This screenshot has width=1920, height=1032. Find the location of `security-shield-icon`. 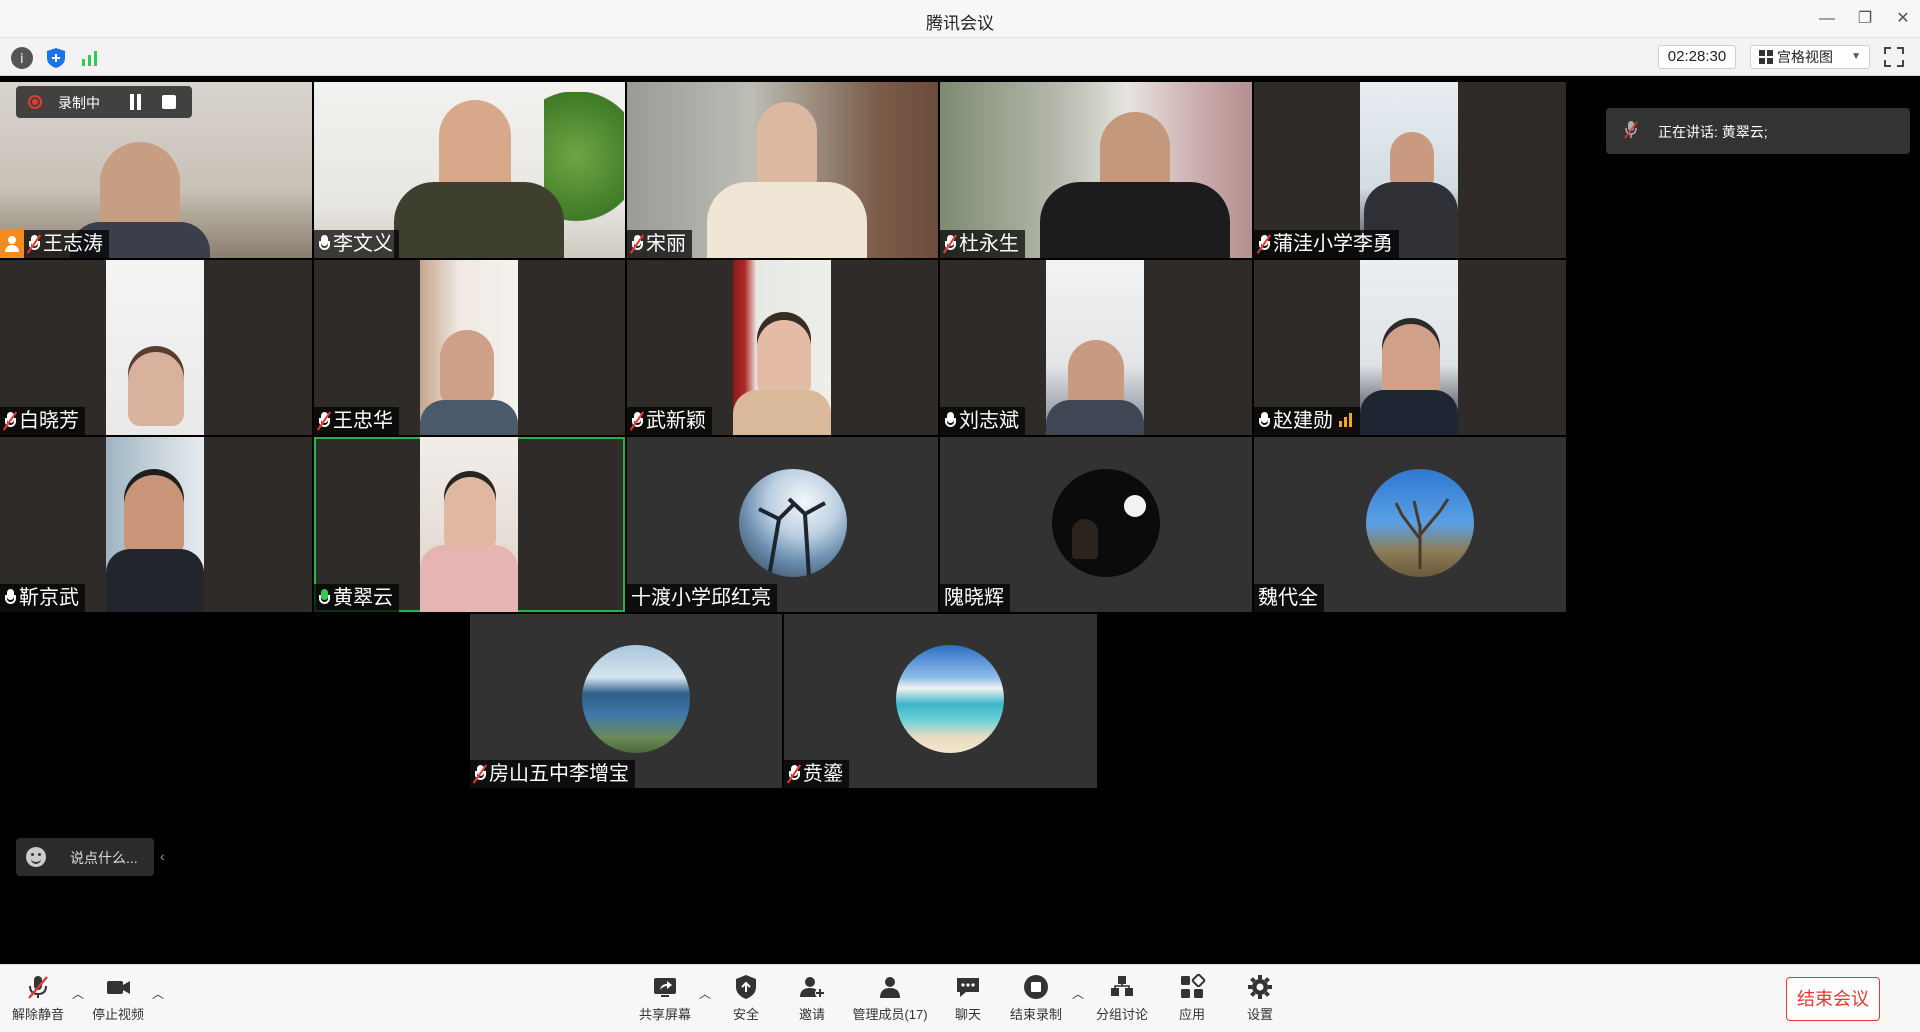

security-shield-icon is located at coordinates (746, 987).